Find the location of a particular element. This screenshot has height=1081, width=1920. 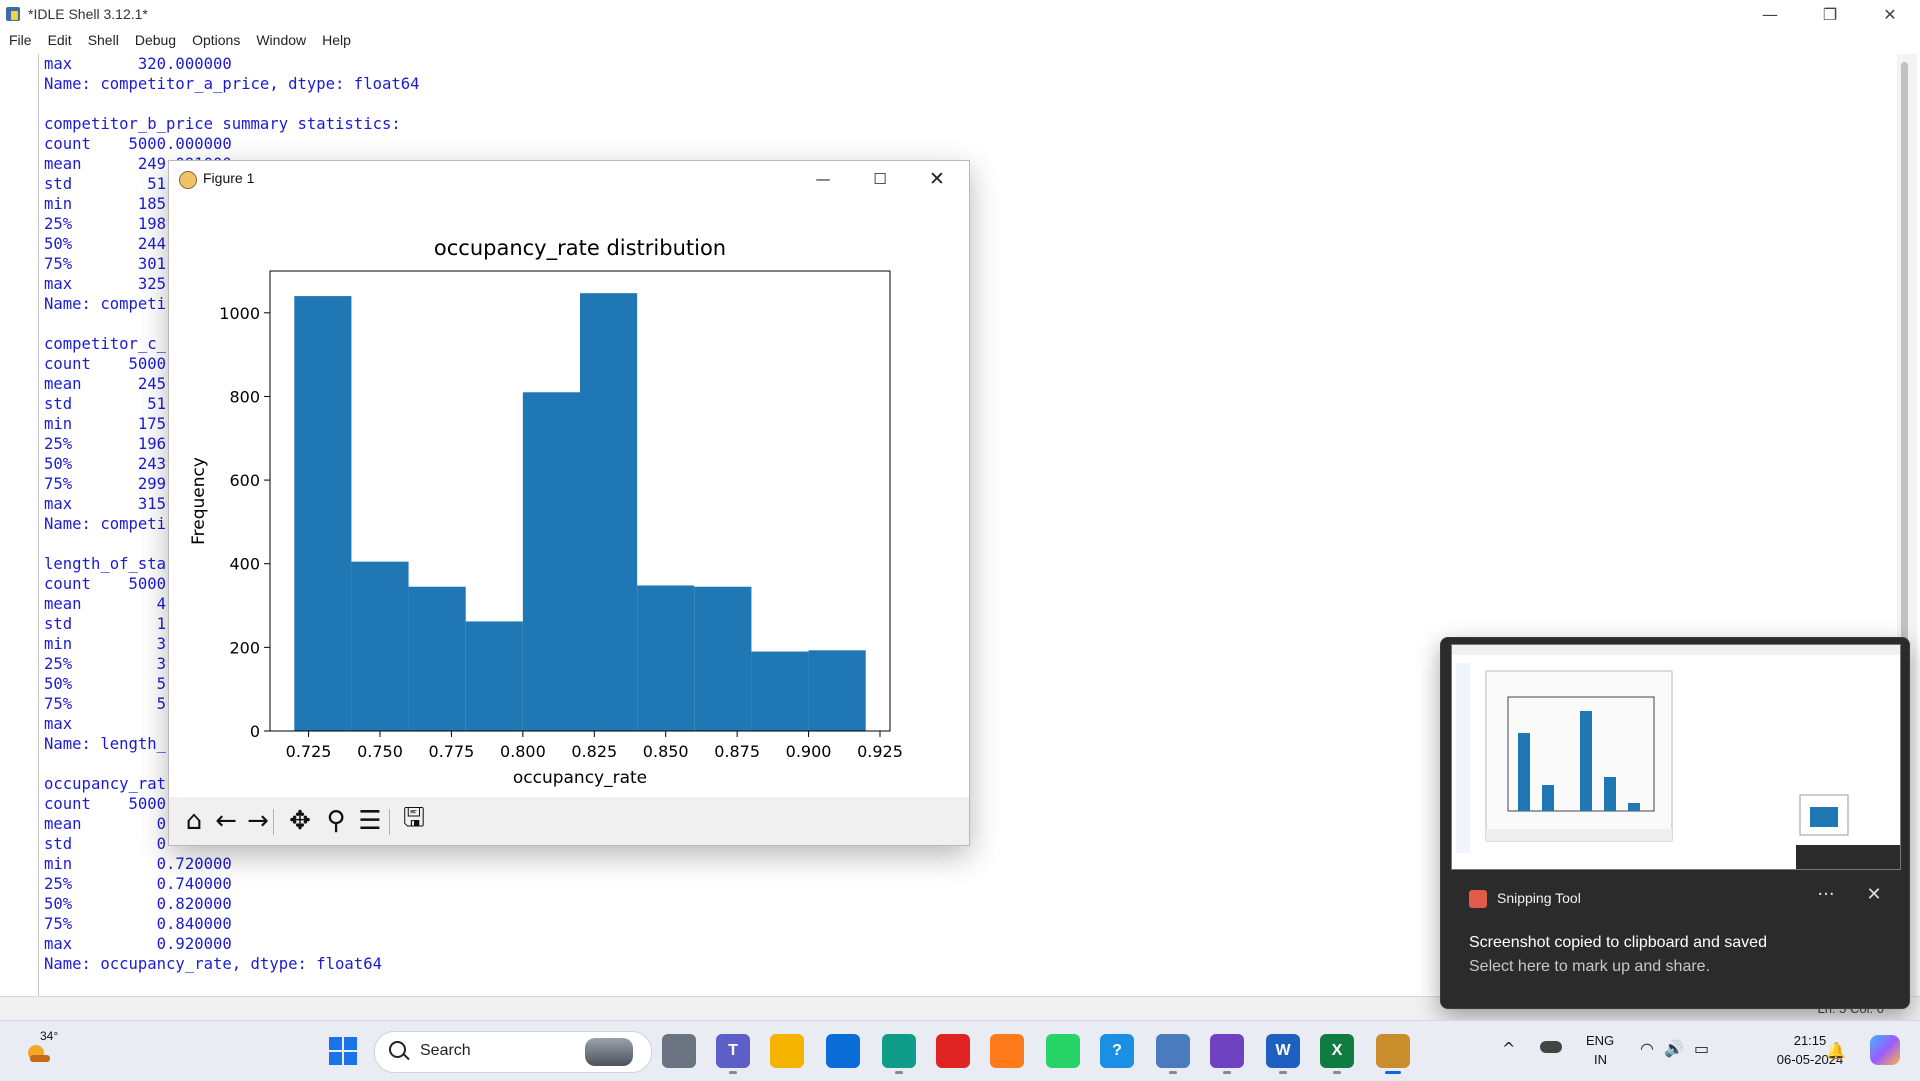

app-red-diamond-icon is located at coordinates (953, 1051).